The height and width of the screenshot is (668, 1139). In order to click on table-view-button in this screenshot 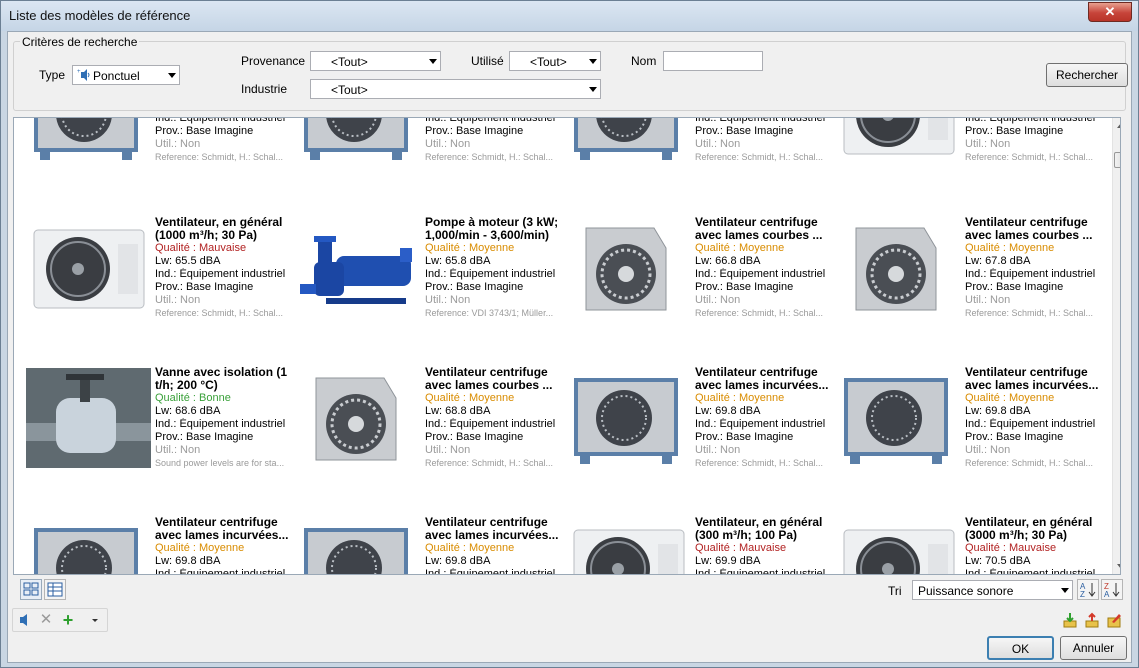, I will do `click(55, 589)`.